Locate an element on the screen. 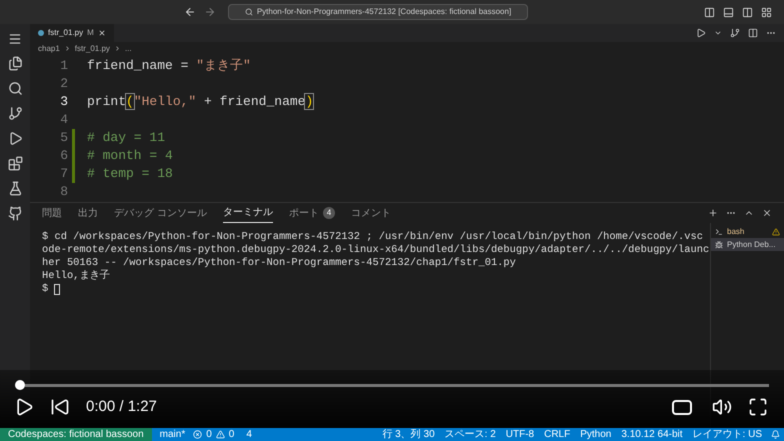 The width and height of the screenshot is (784, 441). notifications-icon is located at coordinates (775, 434).